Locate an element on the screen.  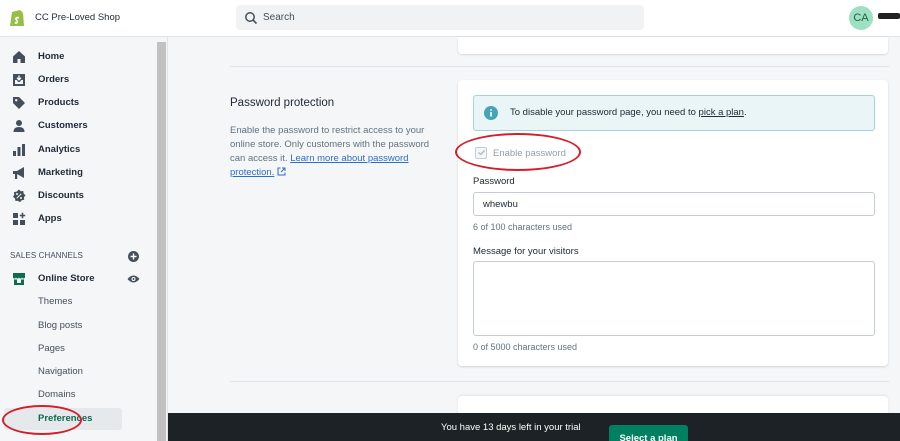
message-char-count: 0 of 5000 characters used is located at coordinates (525, 347).